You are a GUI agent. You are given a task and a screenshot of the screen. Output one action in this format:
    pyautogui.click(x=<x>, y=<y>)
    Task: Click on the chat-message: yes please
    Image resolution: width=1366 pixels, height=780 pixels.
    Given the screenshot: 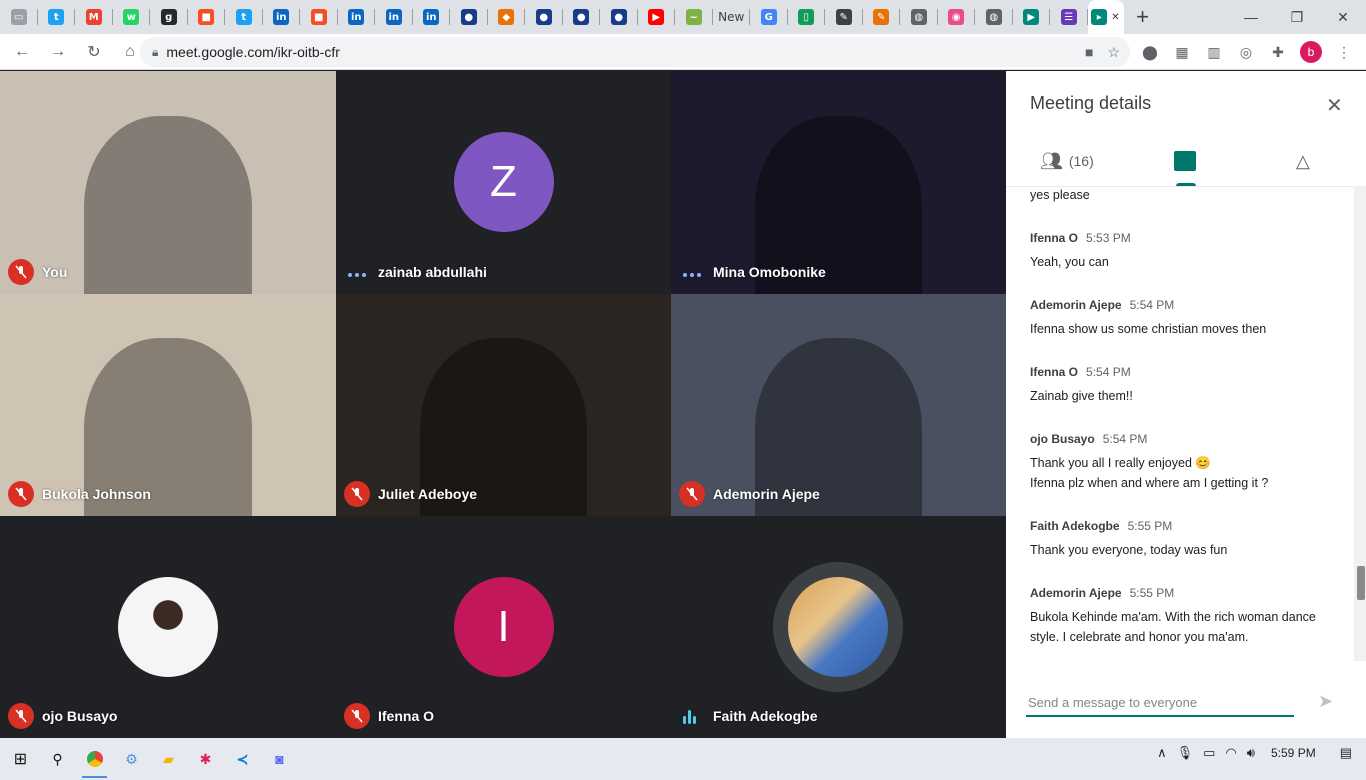 What is the action you would take?
    pyautogui.click(x=1185, y=196)
    